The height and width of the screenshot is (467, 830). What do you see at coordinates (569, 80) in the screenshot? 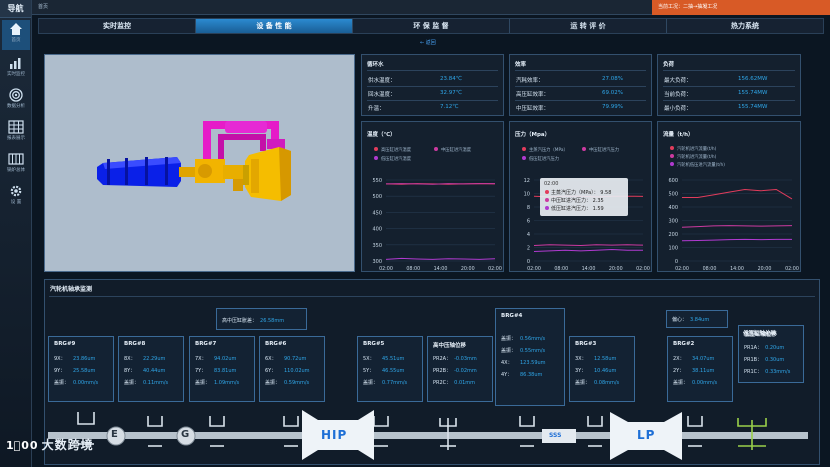
I see `kv-row: 汽耗效率： 27.08%` at bounding box center [569, 80].